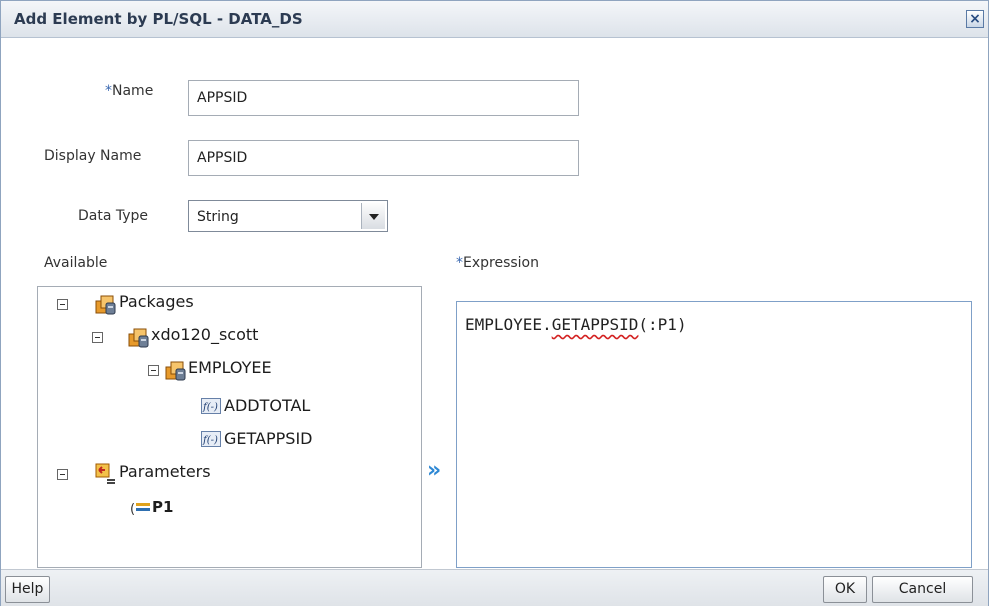 The width and height of the screenshot is (989, 606). I want to click on ok-button: OK, so click(845, 589).